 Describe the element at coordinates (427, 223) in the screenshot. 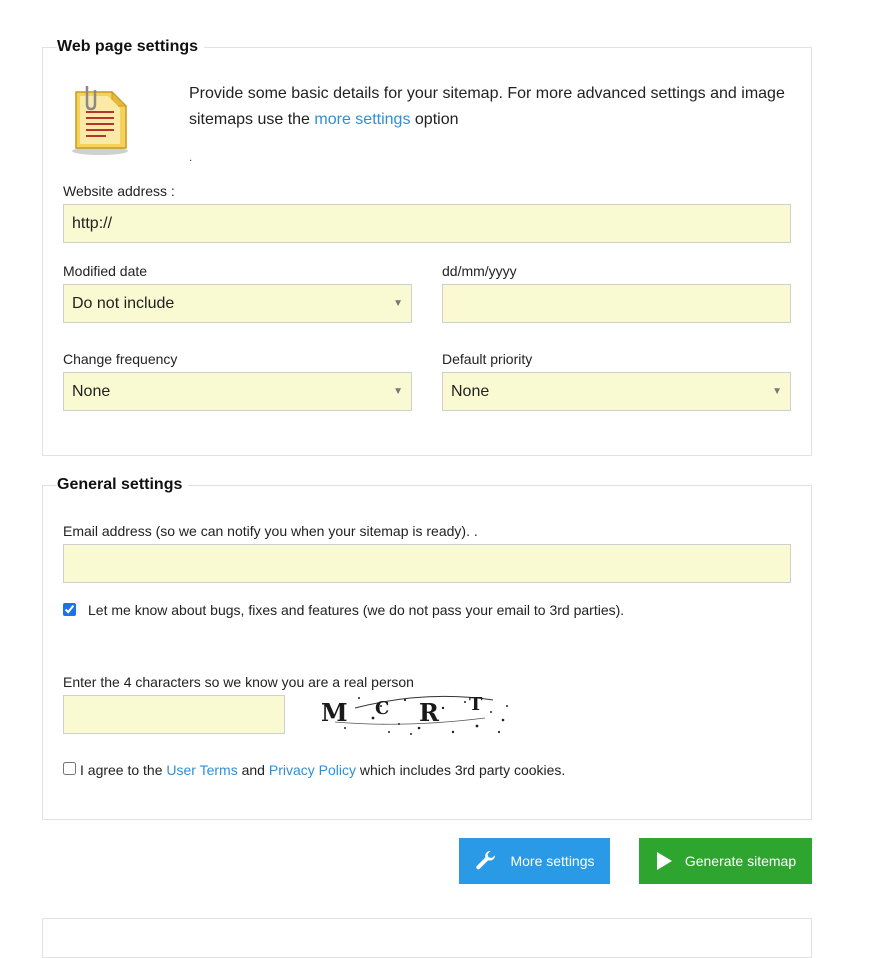

I see `website-address-input` at that location.